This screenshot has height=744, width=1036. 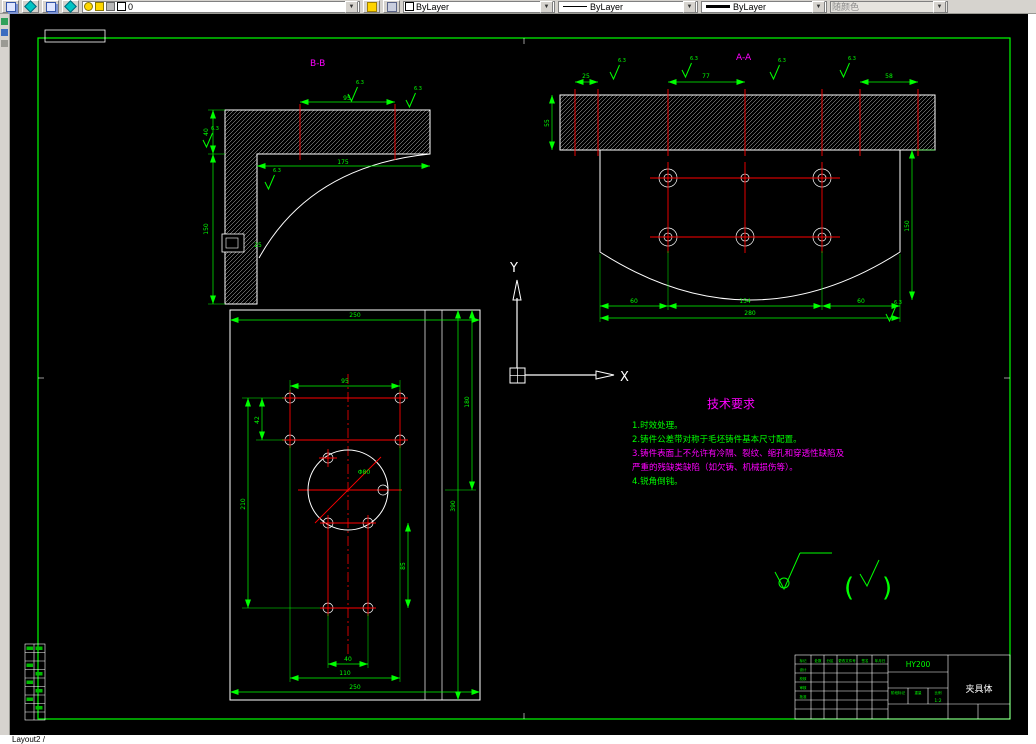 I want to click on layer-states-button, so click(x=30, y=6).